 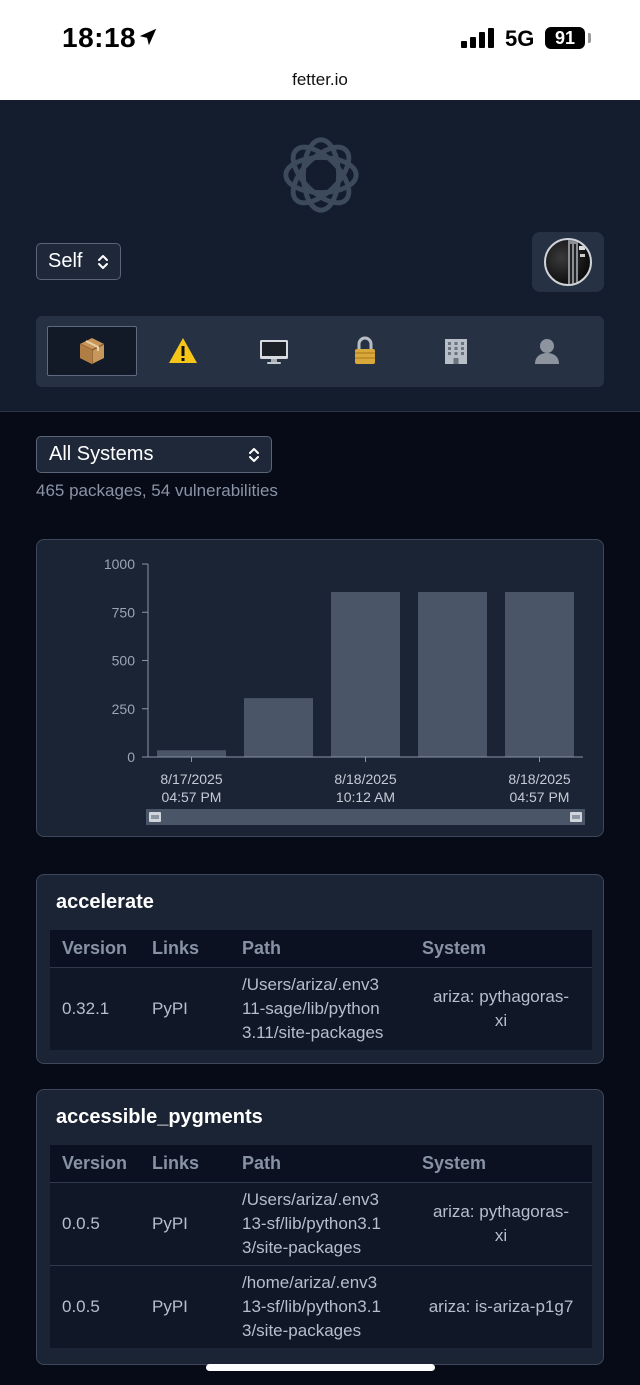 I want to click on y-tick-label: 1000, so click(x=119, y=564).